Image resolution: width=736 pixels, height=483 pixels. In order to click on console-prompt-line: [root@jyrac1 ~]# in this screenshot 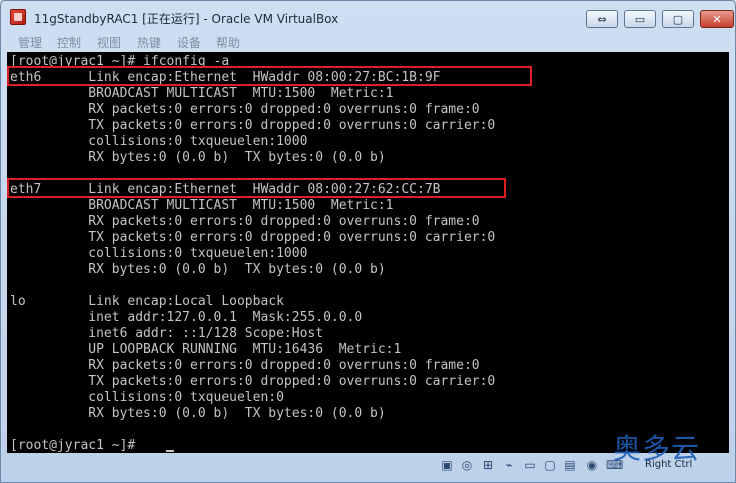, I will do `click(77, 445)`.